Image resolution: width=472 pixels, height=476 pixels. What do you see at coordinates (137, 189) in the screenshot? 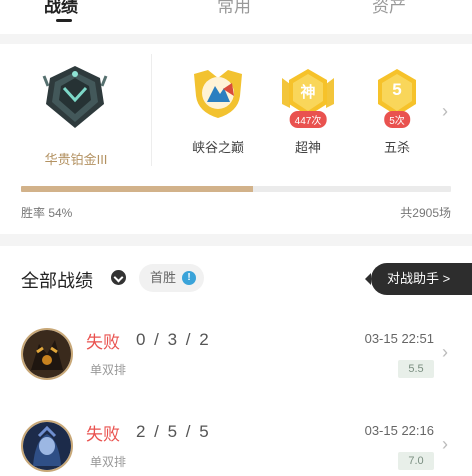
I see `win-rate-bar-fill` at bounding box center [137, 189].